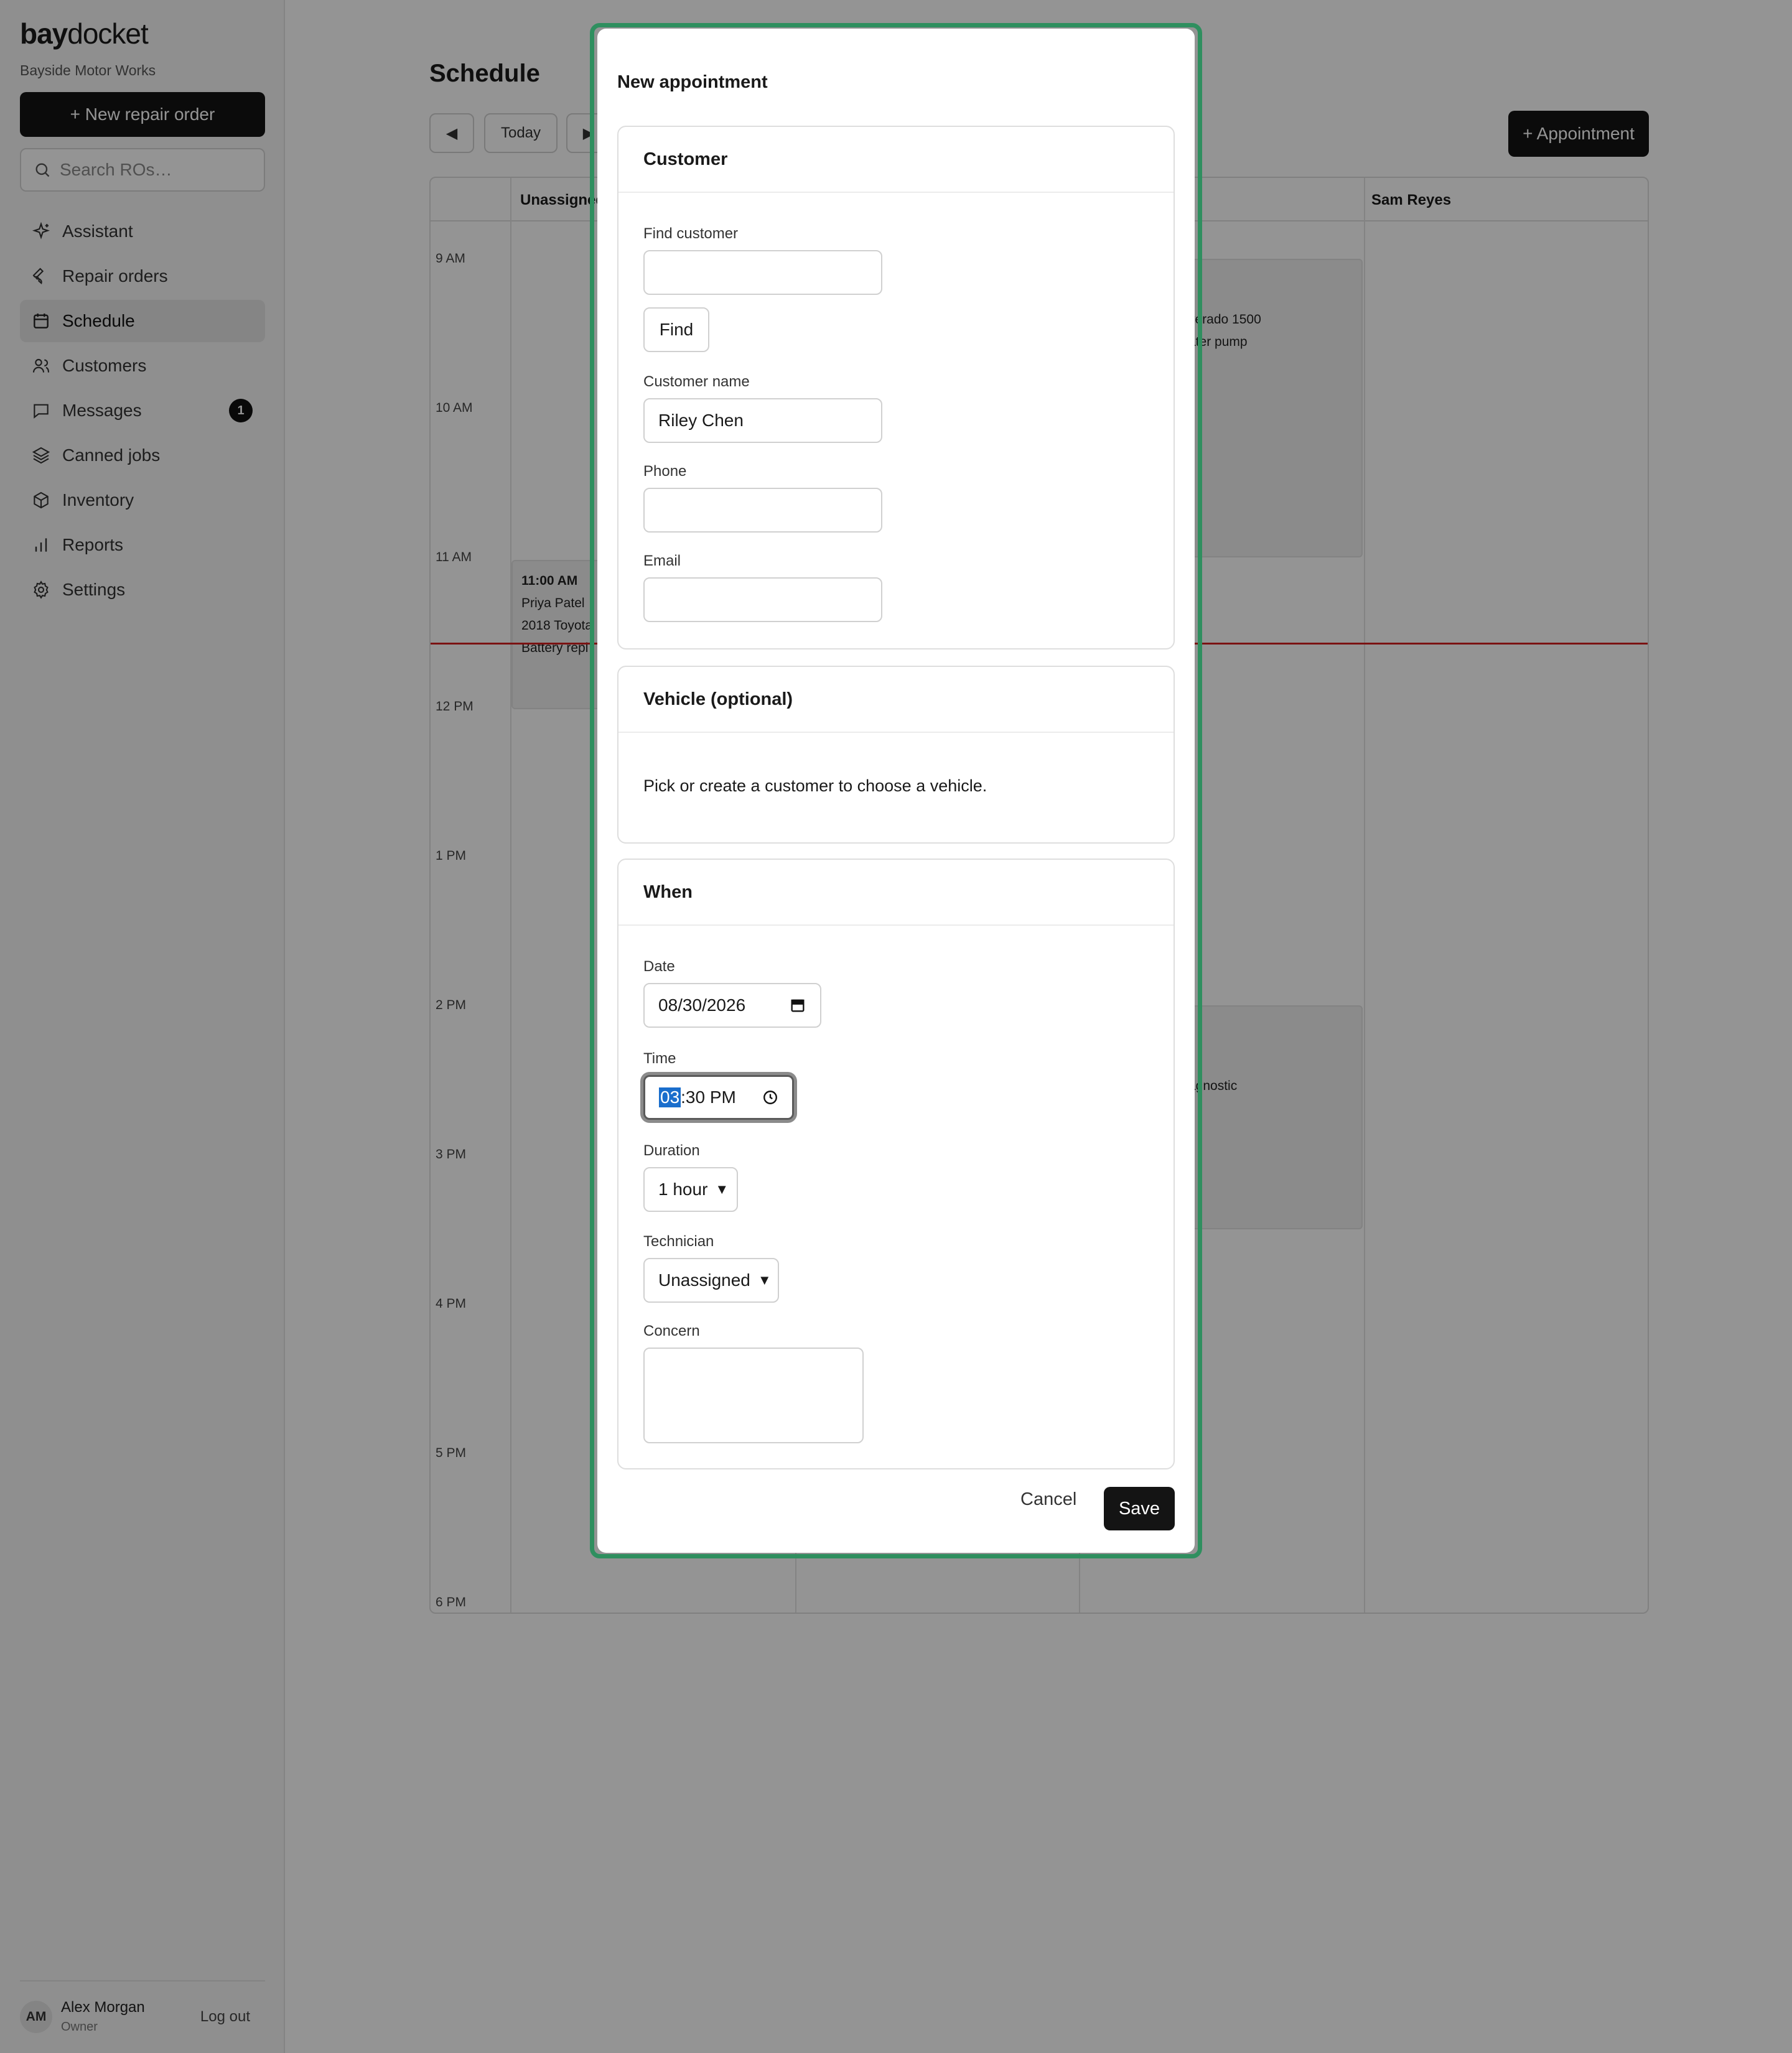 Image resolution: width=1792 pixels, height=2053 pixels. What do you see at coordinates (693, 82) in the screenshot?
I see `dialog-title: New appointment` at bounding box center [693, 82].